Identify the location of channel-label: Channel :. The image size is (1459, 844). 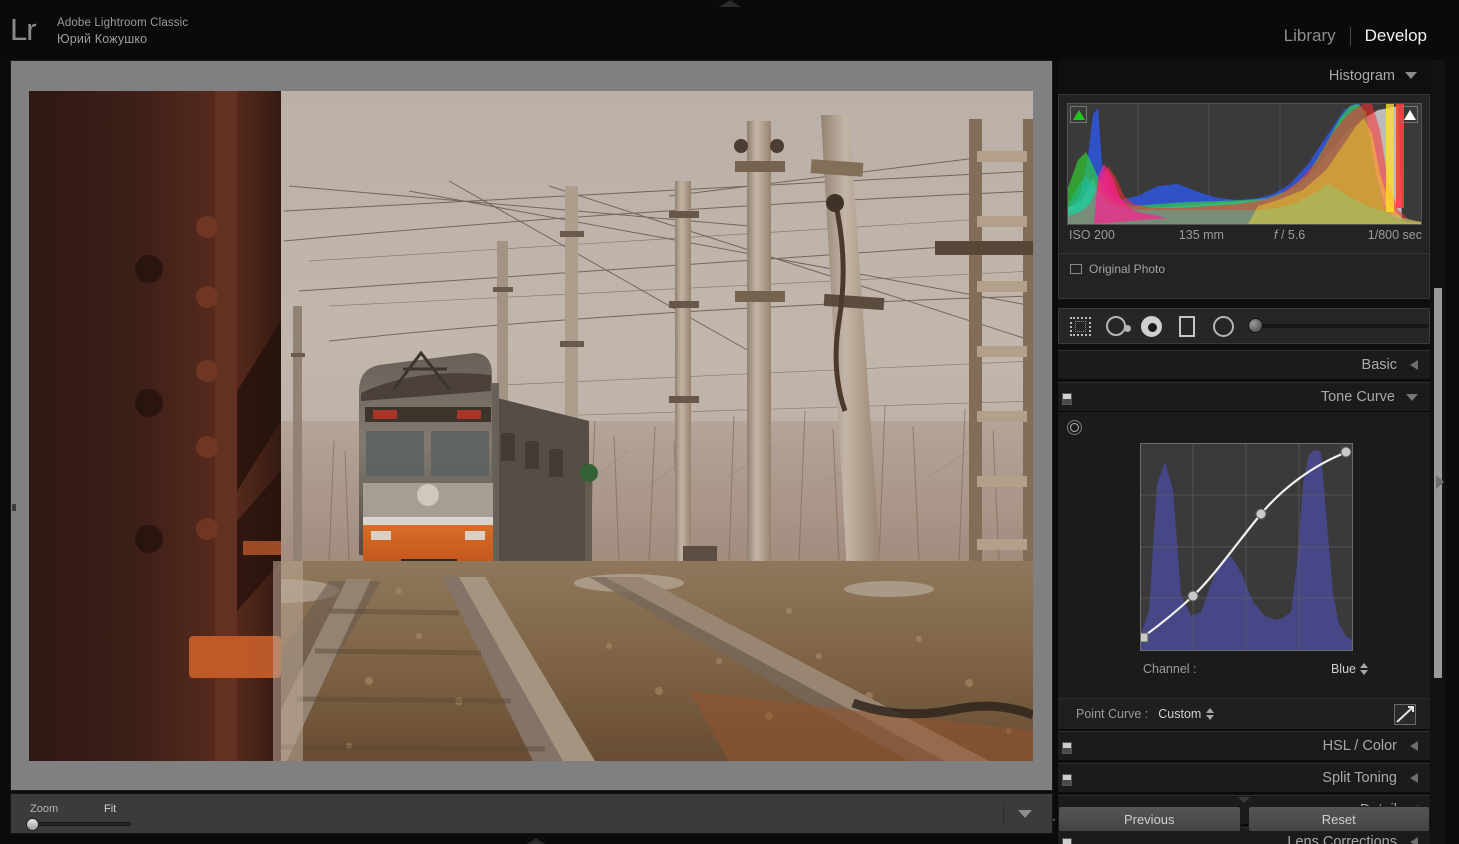
(1170, 669).